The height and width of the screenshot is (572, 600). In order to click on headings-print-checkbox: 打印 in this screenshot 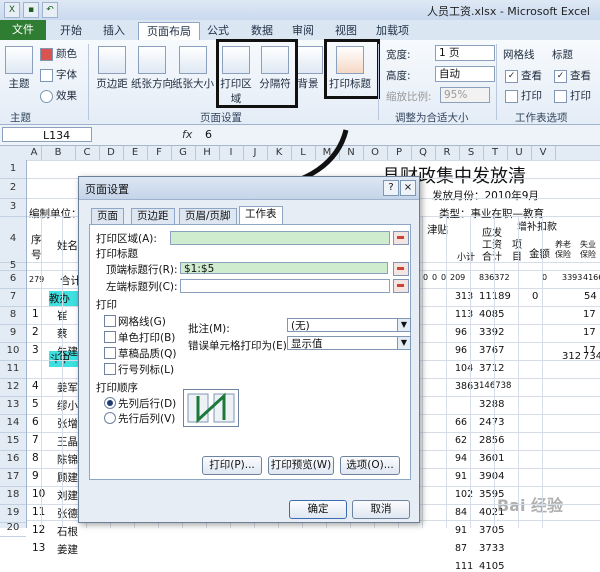, I will do `click(572, 95)`.